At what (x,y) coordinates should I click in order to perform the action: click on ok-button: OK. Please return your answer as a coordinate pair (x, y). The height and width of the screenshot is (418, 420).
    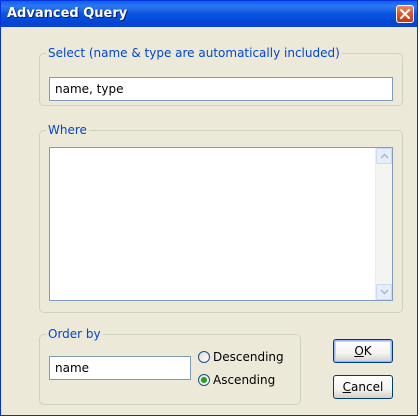
    Looking at the image, I should click on (363, 351).